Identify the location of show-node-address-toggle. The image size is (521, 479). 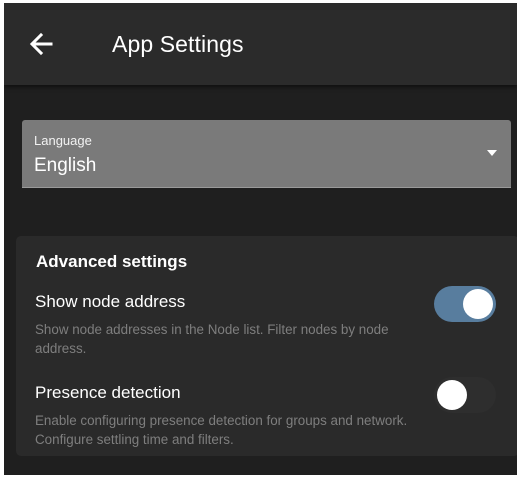
(465, 304).